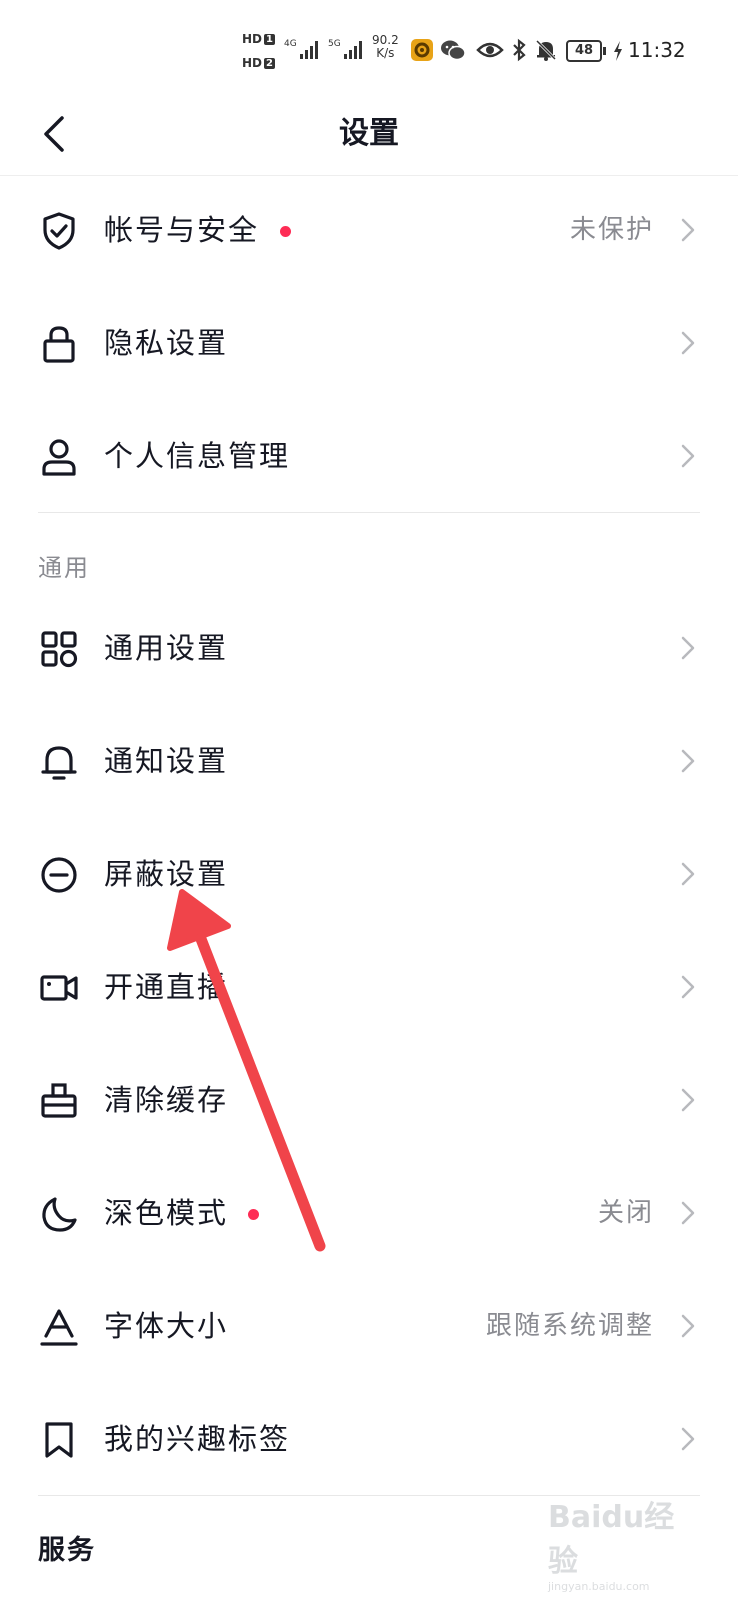  What do you see at coordinates (369, 1439) in the screenshot?
I see `settings-row-interest-tags: 我的兴趣标签` at bounding box center [369, 1439].